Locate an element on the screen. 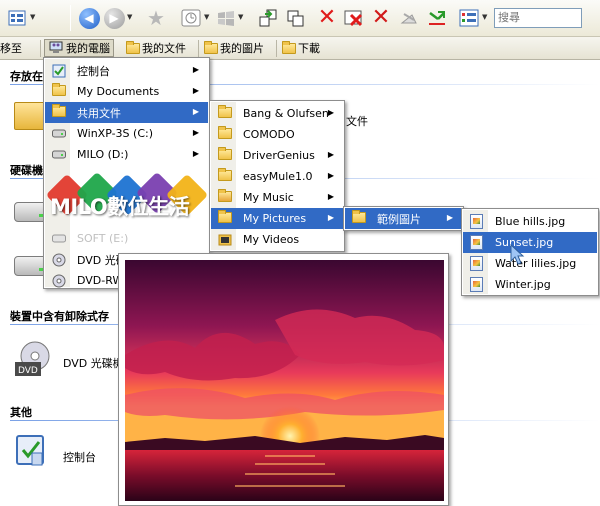  menu-item-sample-pictures: 範例圖片 ▶ is located at coordinates (403, 218).